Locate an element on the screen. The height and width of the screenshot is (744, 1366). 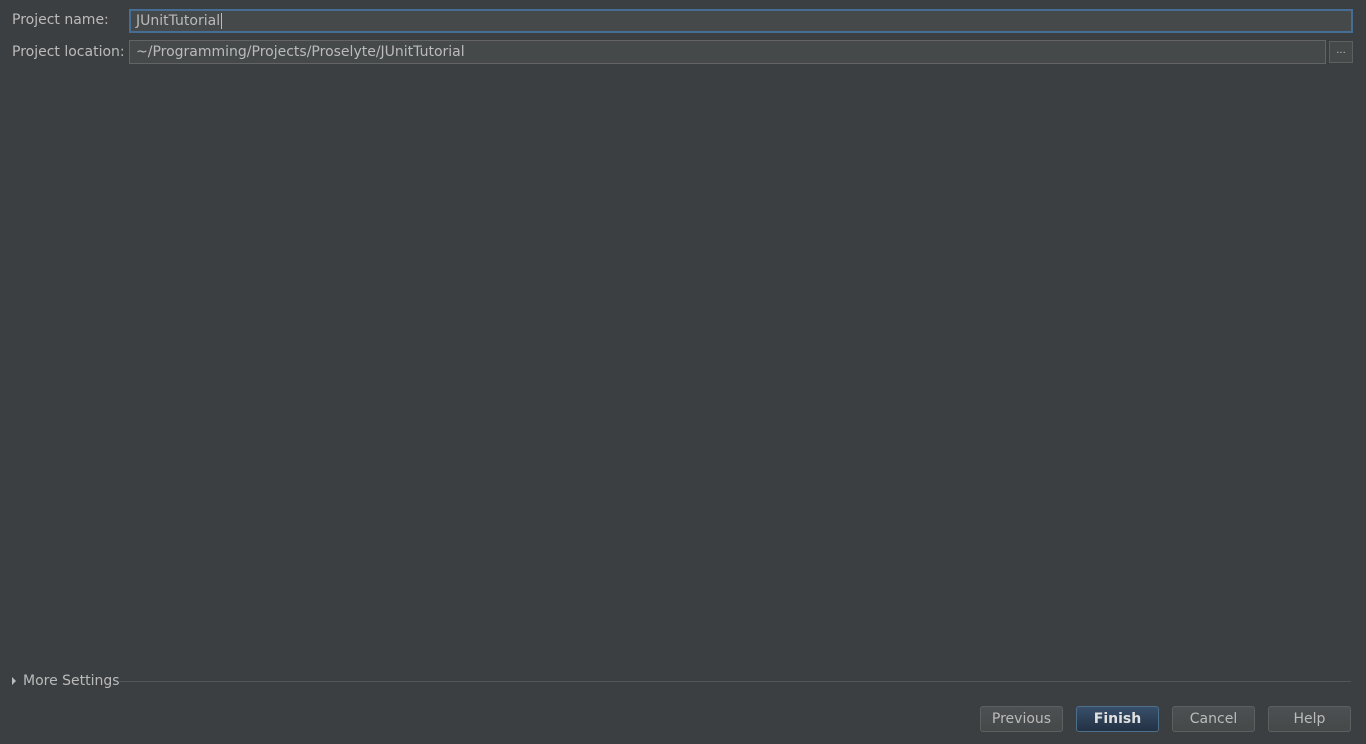
project-location-row: Project location: is located at coordinates (70, 52).